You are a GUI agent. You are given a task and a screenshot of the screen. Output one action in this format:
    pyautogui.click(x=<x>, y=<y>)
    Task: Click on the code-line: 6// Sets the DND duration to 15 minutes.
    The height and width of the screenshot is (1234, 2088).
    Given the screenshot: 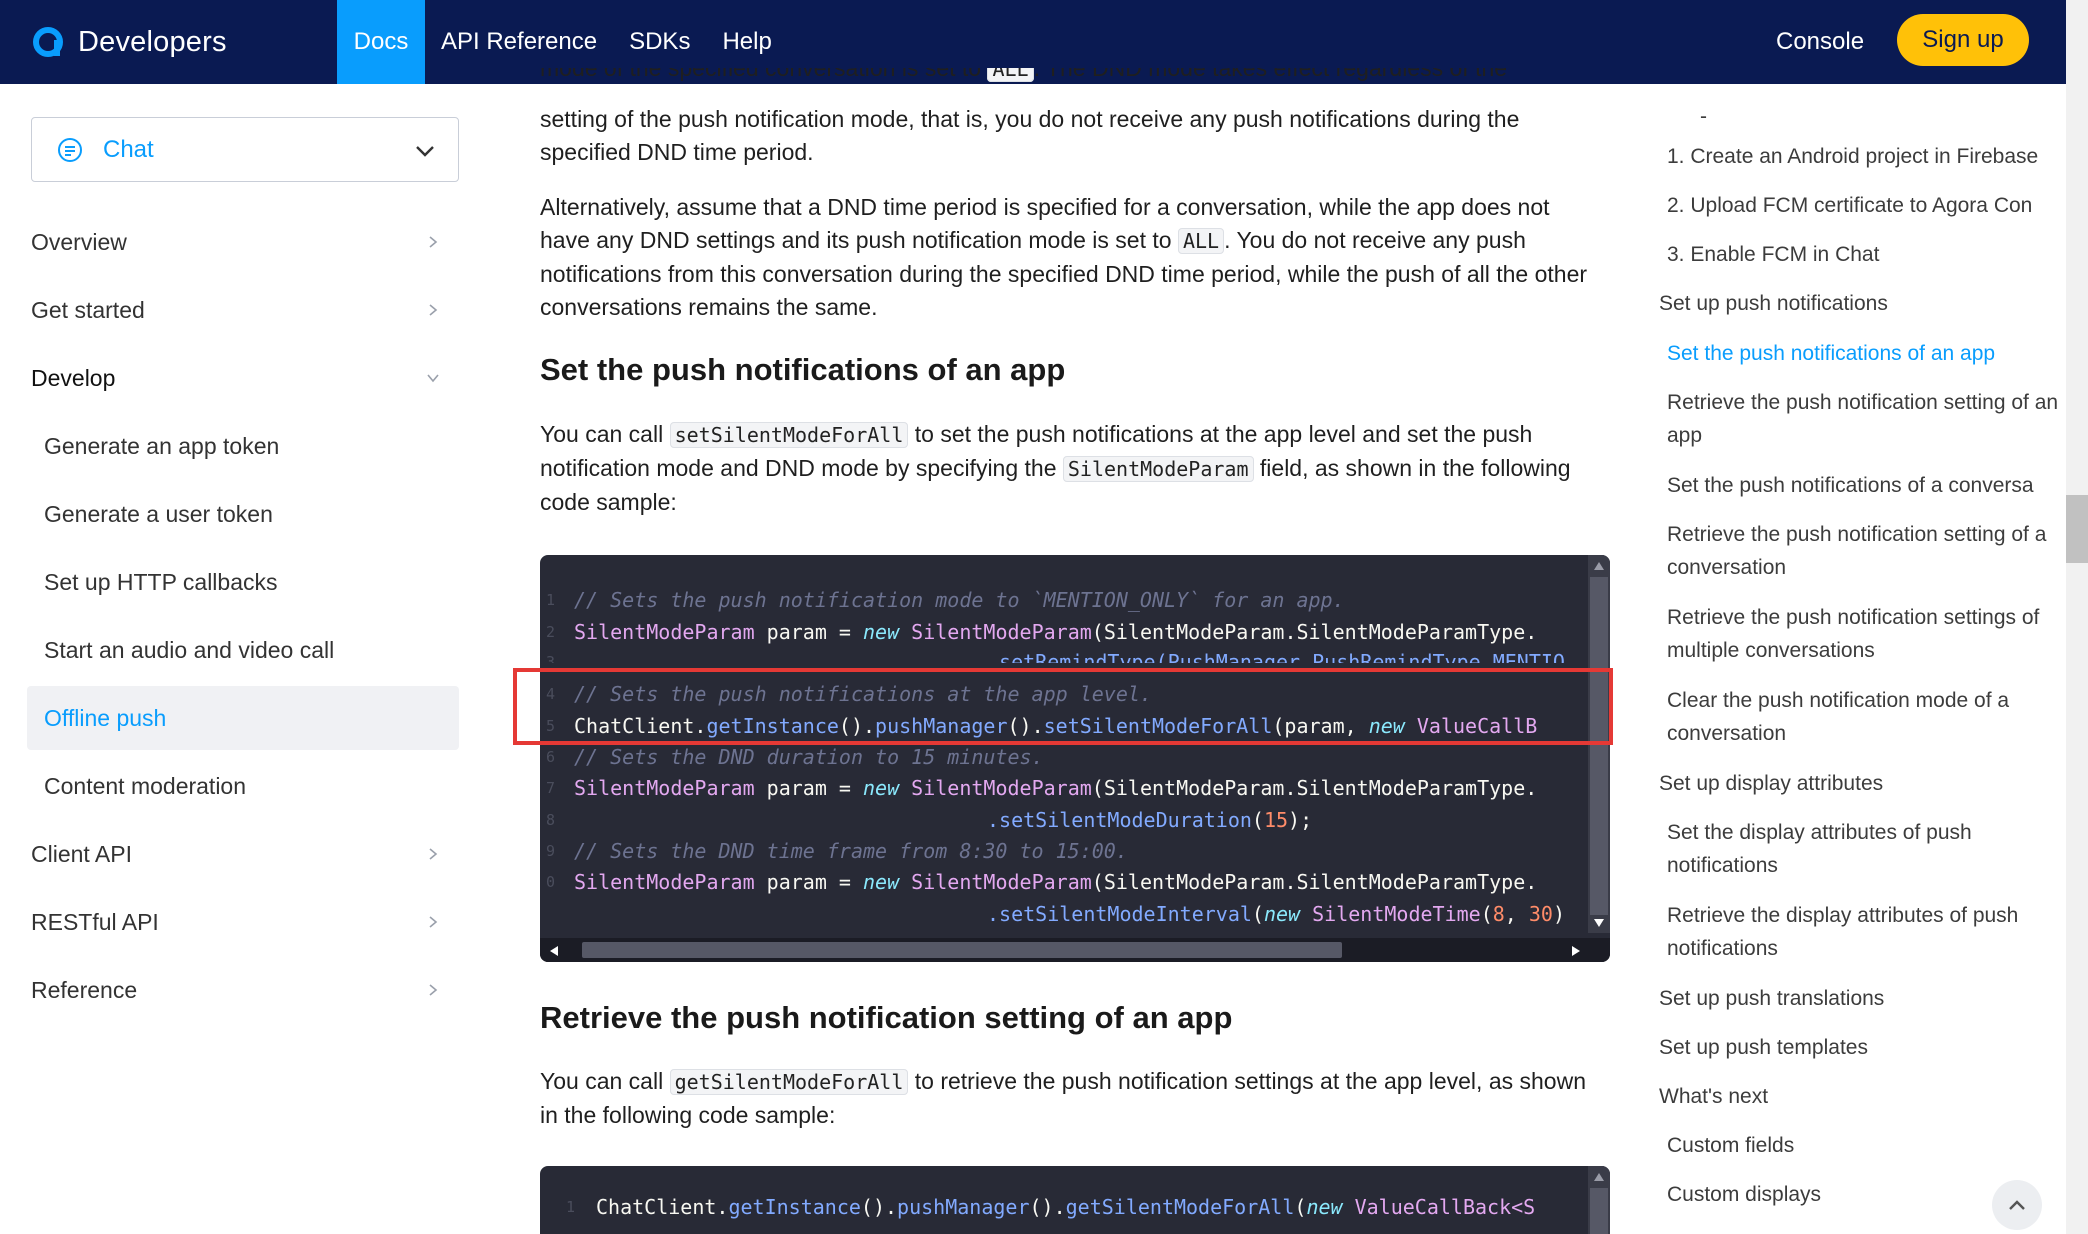 What is the action you would take?
    pyautogui.click(x=795, y=757)
    